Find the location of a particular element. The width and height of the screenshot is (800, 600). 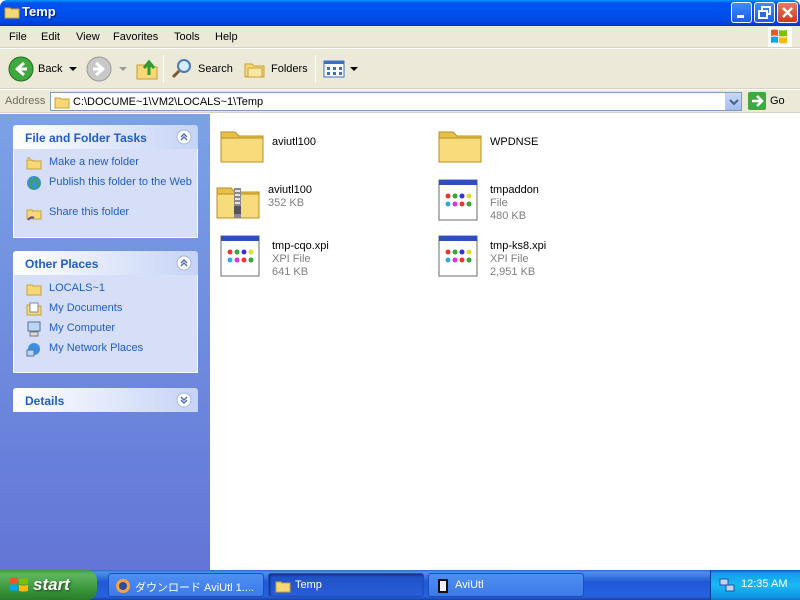

zip-folder-icon is located at coordinates (238, 203).